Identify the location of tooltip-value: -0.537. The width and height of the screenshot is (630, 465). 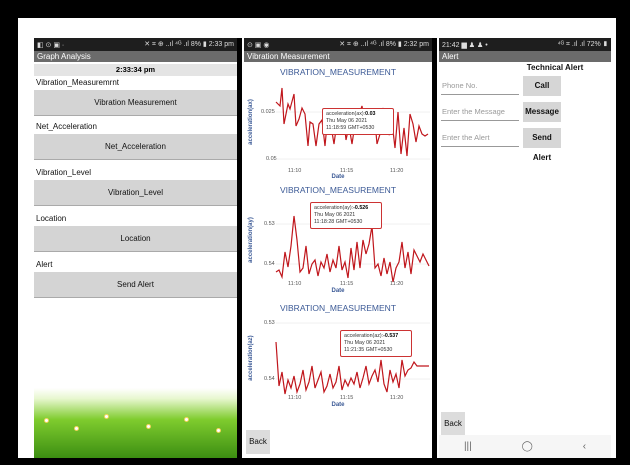
(391, 336).